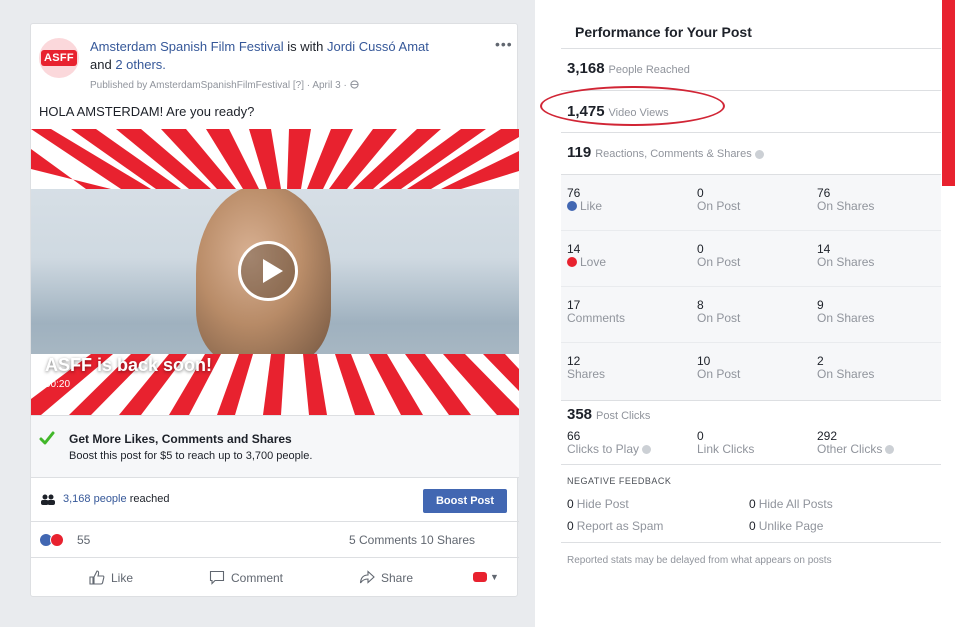 This screenshot has width=955, height=627. Describe the element at coordinates (268, 271) in the screenshot. I see `play-button` at that location.